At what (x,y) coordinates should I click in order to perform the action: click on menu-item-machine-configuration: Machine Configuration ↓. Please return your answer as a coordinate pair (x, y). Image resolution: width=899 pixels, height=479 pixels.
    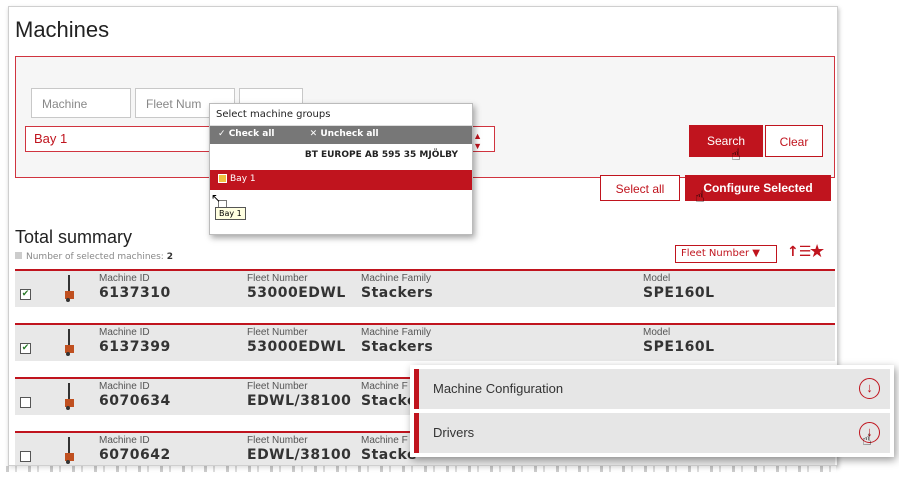
    Looking at the image, I should click on (652, 389).